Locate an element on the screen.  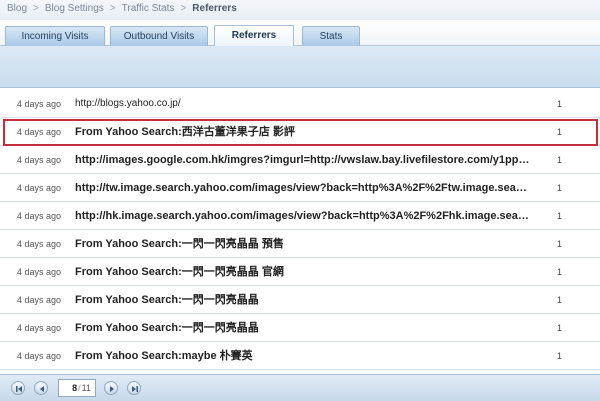
last-page-button is located at coordinates (134, 388).